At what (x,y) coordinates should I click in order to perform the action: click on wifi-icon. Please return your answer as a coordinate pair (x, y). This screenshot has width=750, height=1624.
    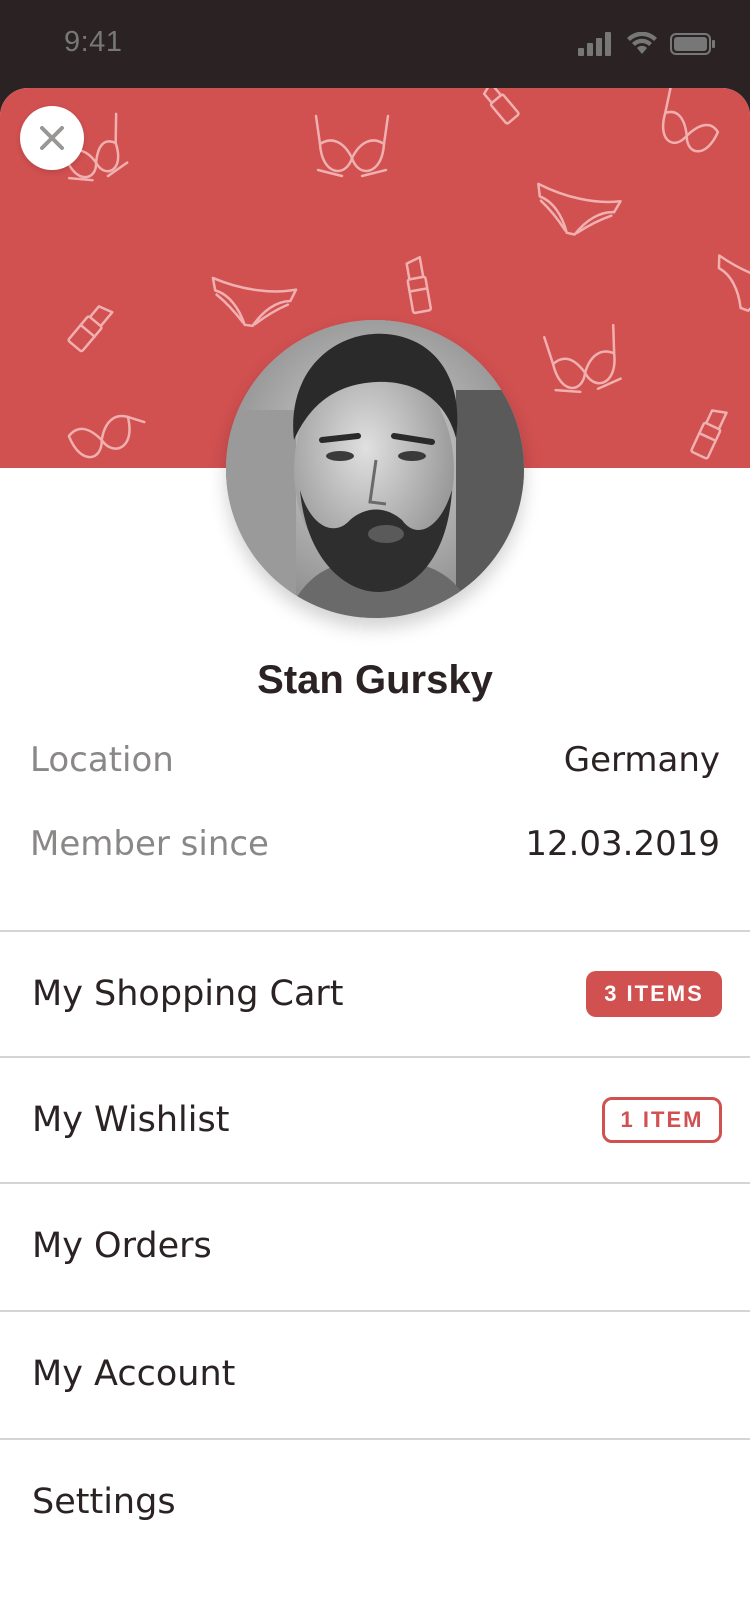
    Looking at the image, I should click on (642, 43).